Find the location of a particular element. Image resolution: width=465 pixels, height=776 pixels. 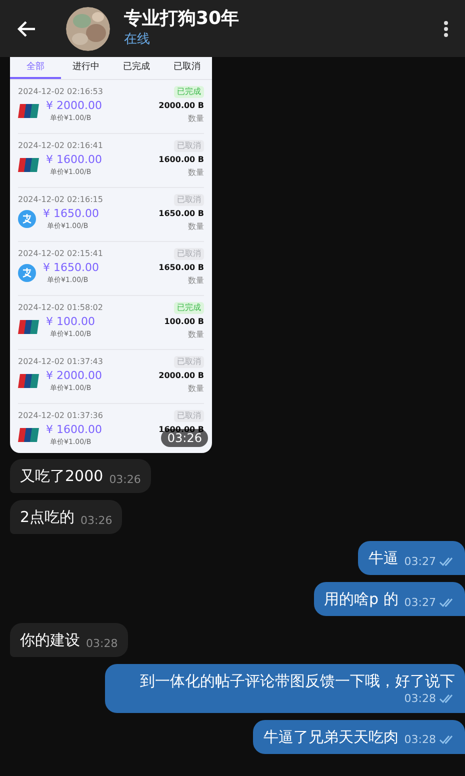

online-status: 在线 is located at coordinates (137, 39).